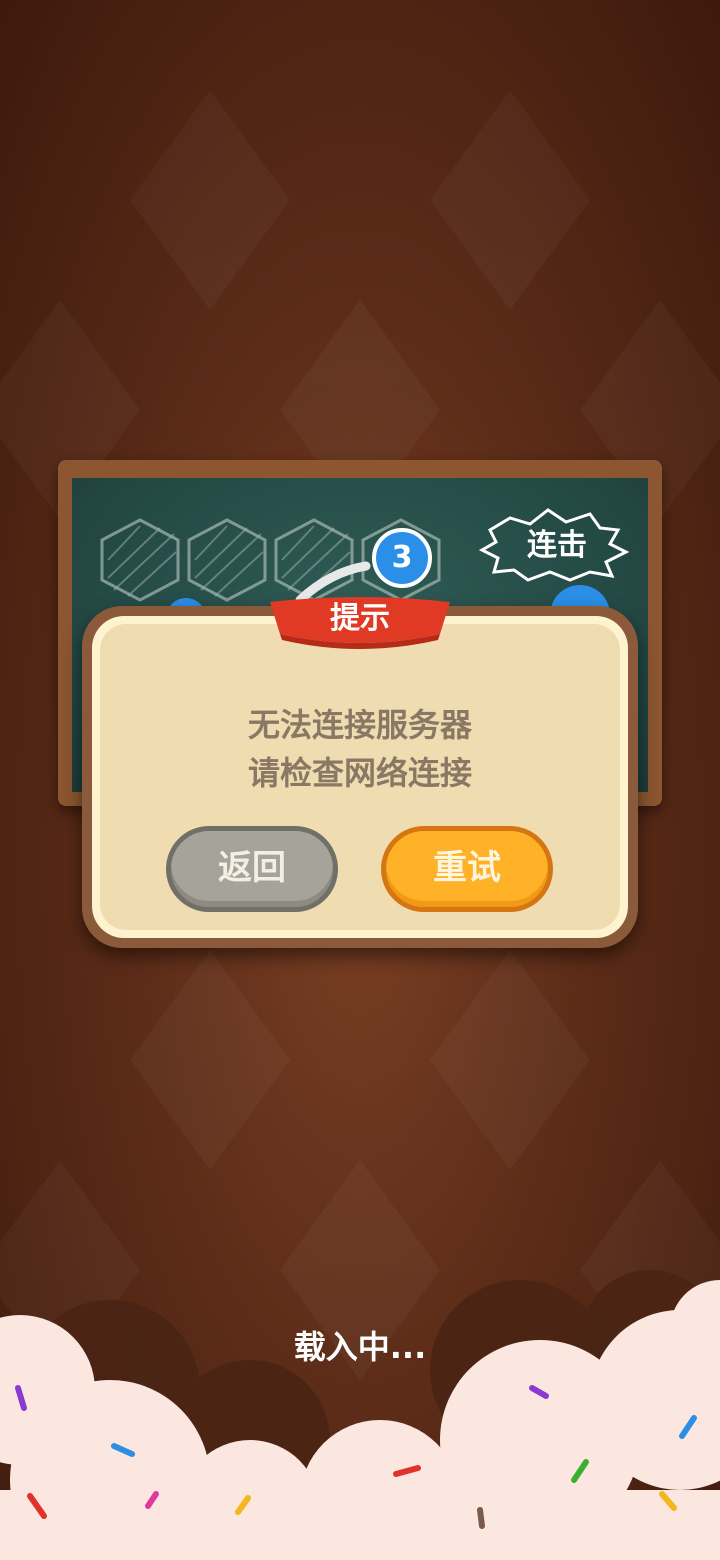 The width and height of the screenshot is (720, 1560). I want to click on number-bubble: 3, so click(402, 558).